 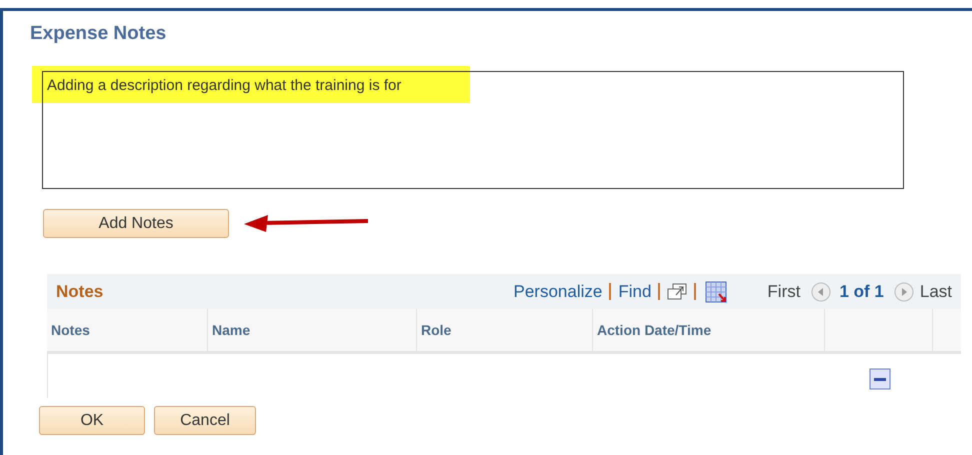 I want to click on download-grid-icon, so click(x=716, y=291).